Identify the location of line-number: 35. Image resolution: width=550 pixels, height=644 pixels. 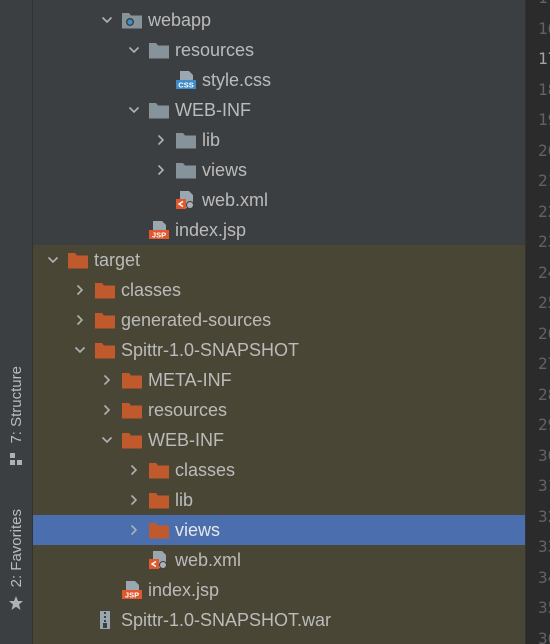
(544, 607).